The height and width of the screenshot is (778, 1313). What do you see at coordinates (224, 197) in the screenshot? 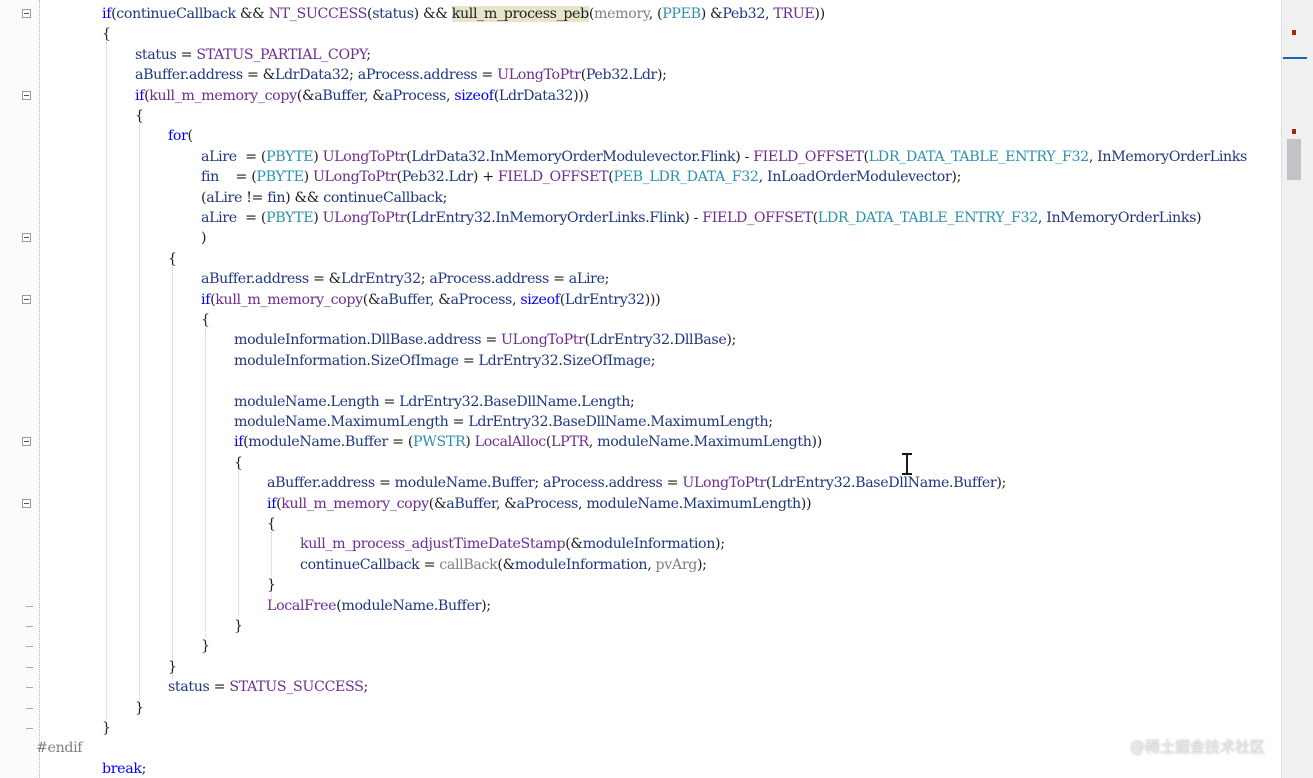
I see `code-token: aLire` at bounding box center [224, 197].